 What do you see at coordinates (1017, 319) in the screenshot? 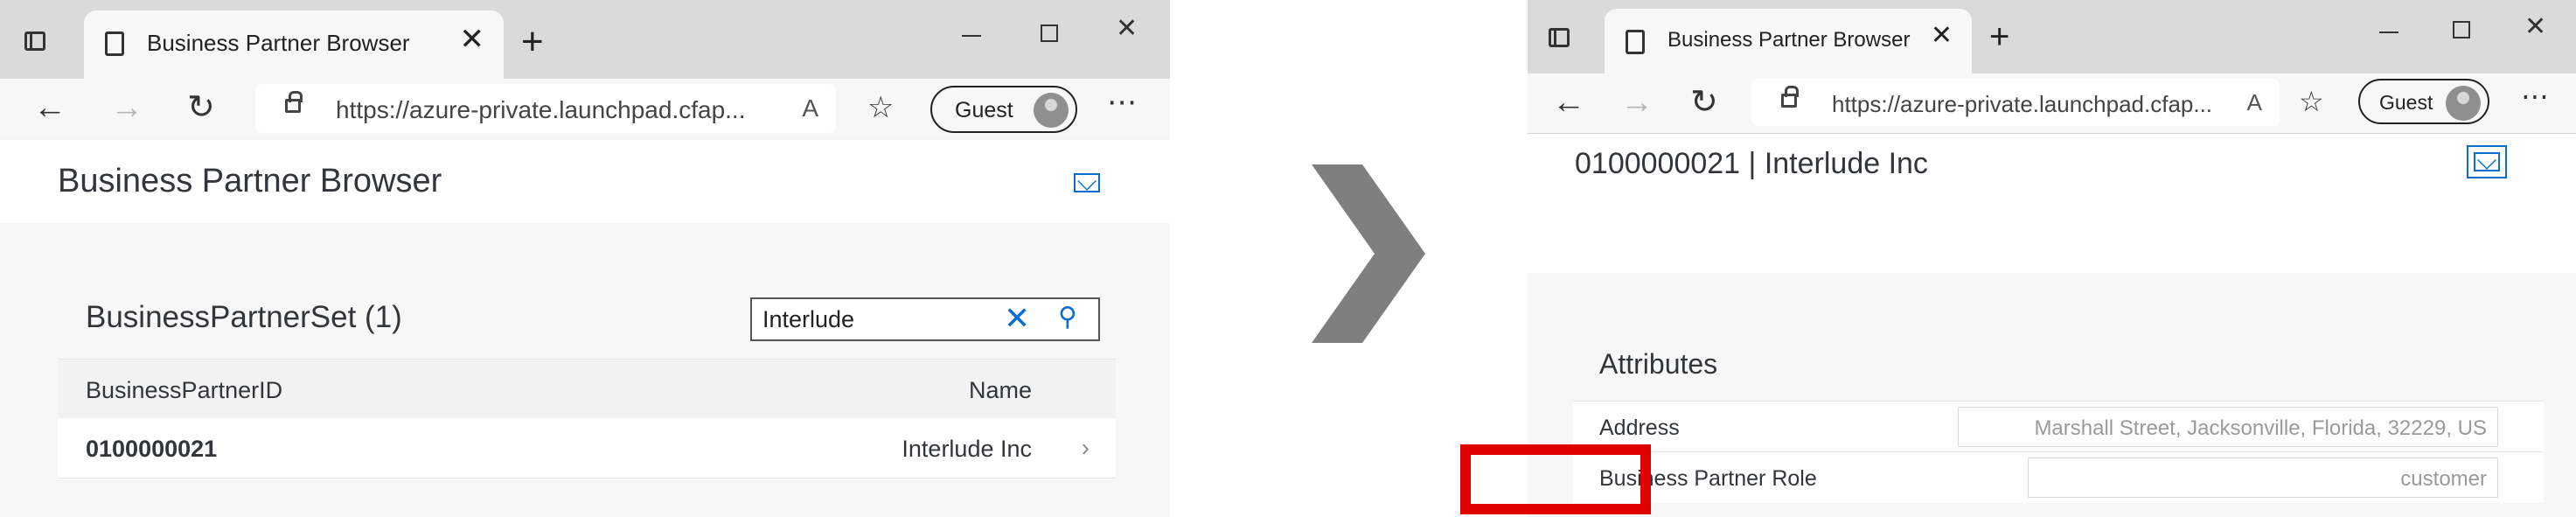
I see `clear-icon: ✕` at bounding box center [1017, 319].